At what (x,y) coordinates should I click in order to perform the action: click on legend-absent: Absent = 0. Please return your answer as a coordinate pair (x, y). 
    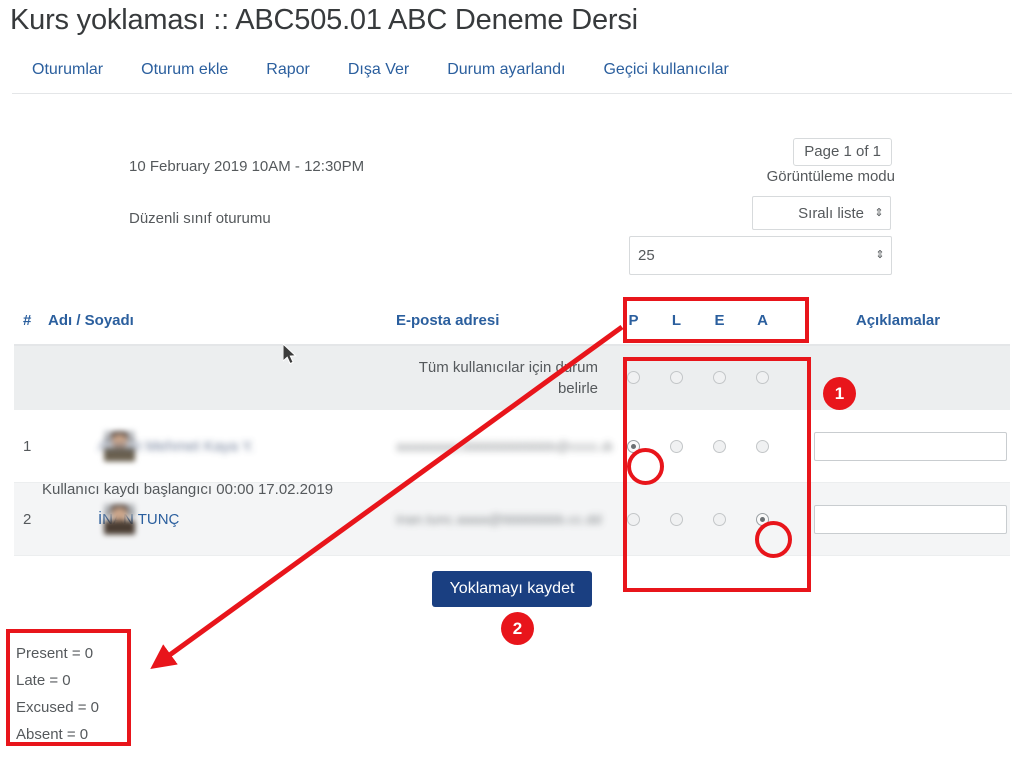
    Looking at the image, I should click on (52, 734).